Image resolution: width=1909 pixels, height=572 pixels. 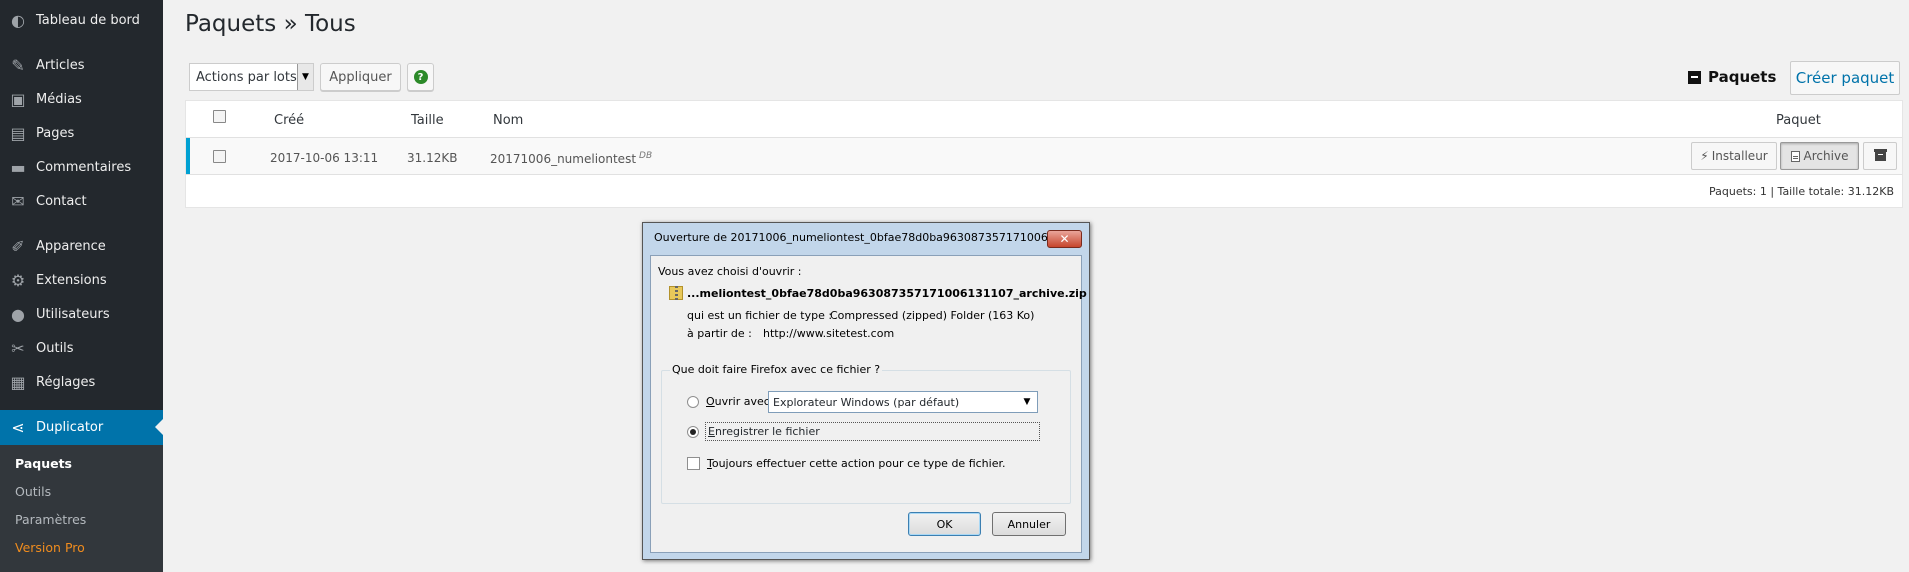 I want to click on from-value: http://www.sitetest.com, so click(x=829, y=333).